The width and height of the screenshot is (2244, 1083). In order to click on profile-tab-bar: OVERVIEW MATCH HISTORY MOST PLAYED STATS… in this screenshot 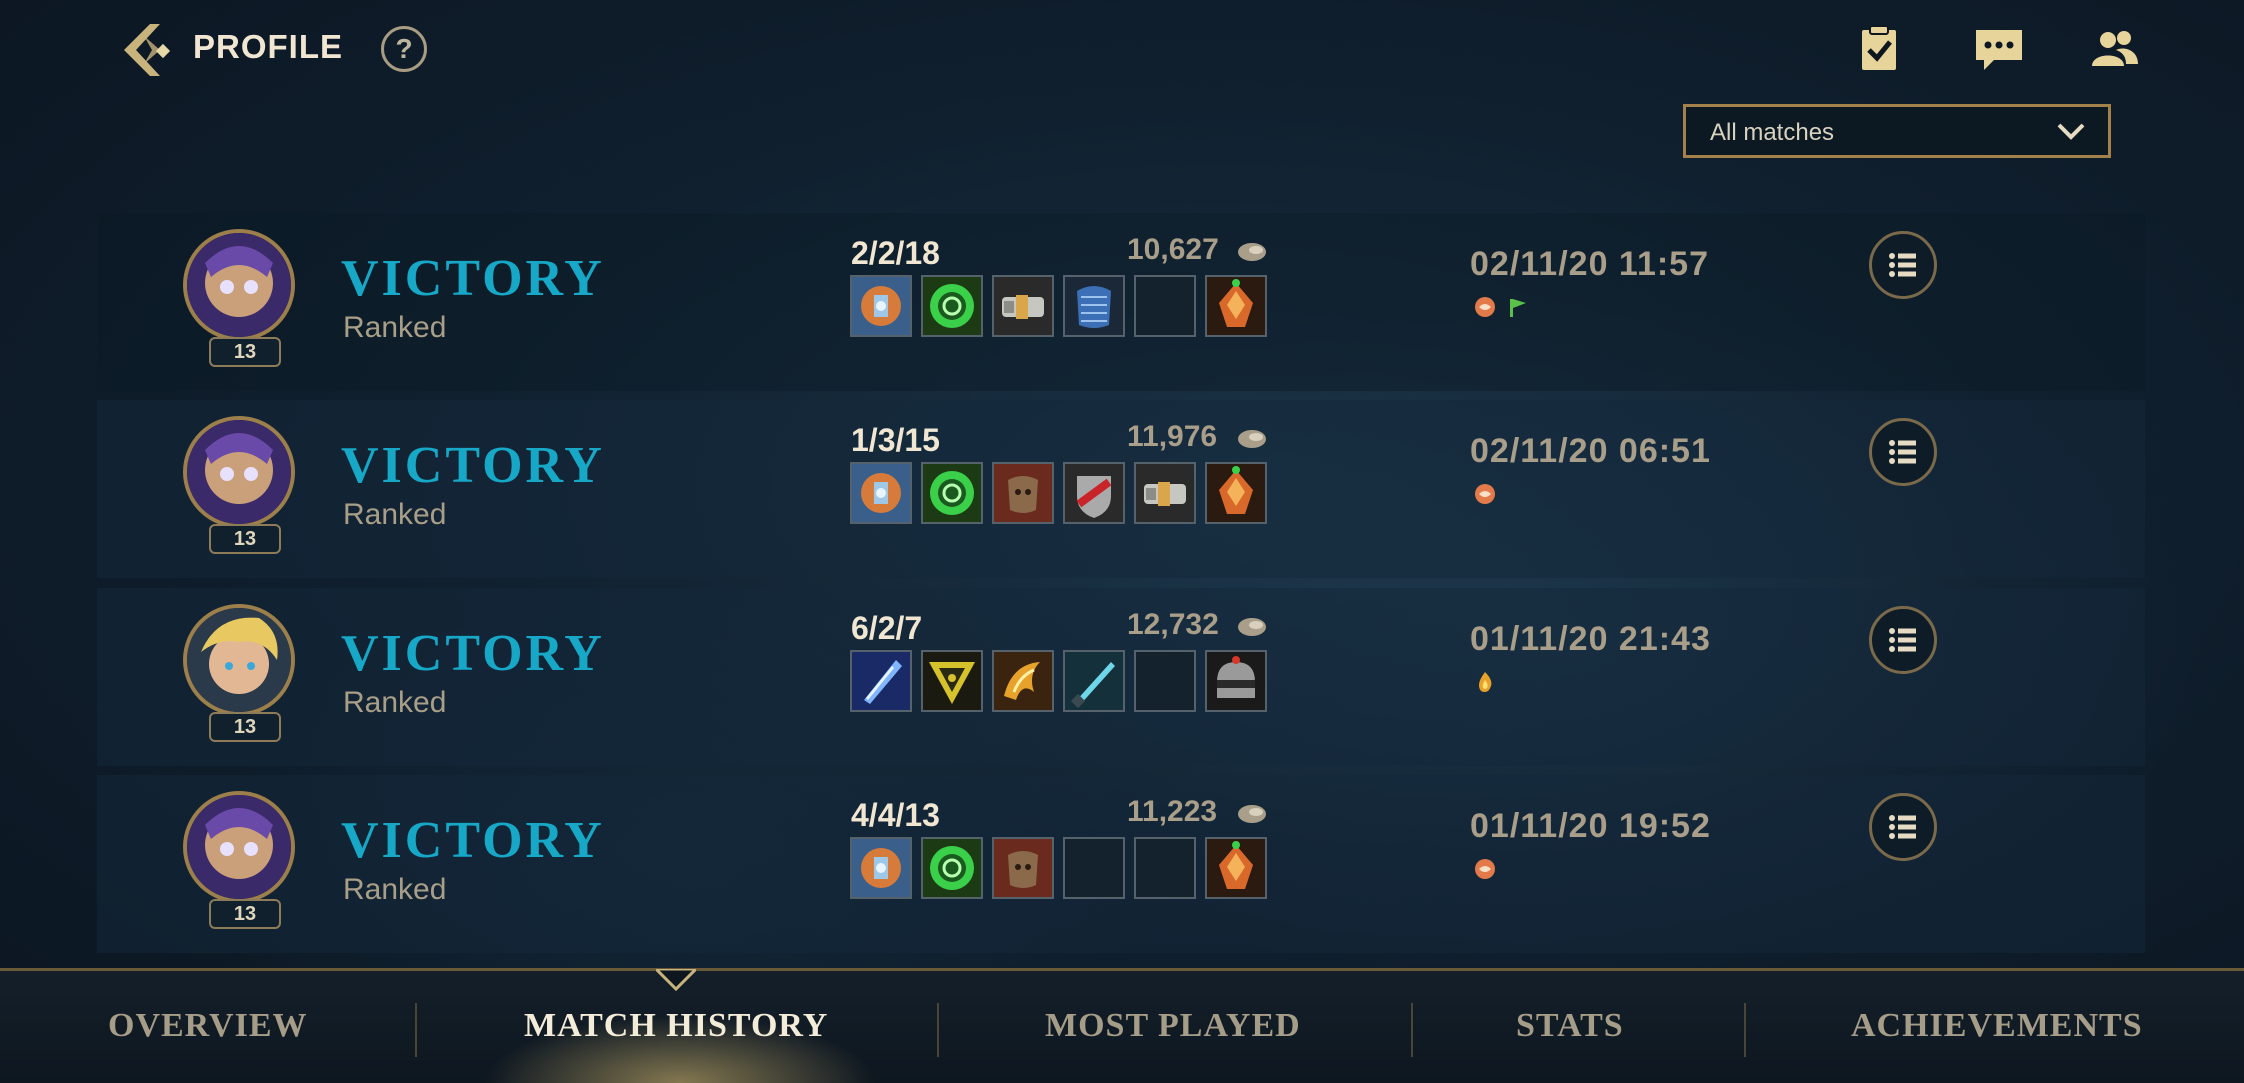, I will do `click(1122, 1025)`.